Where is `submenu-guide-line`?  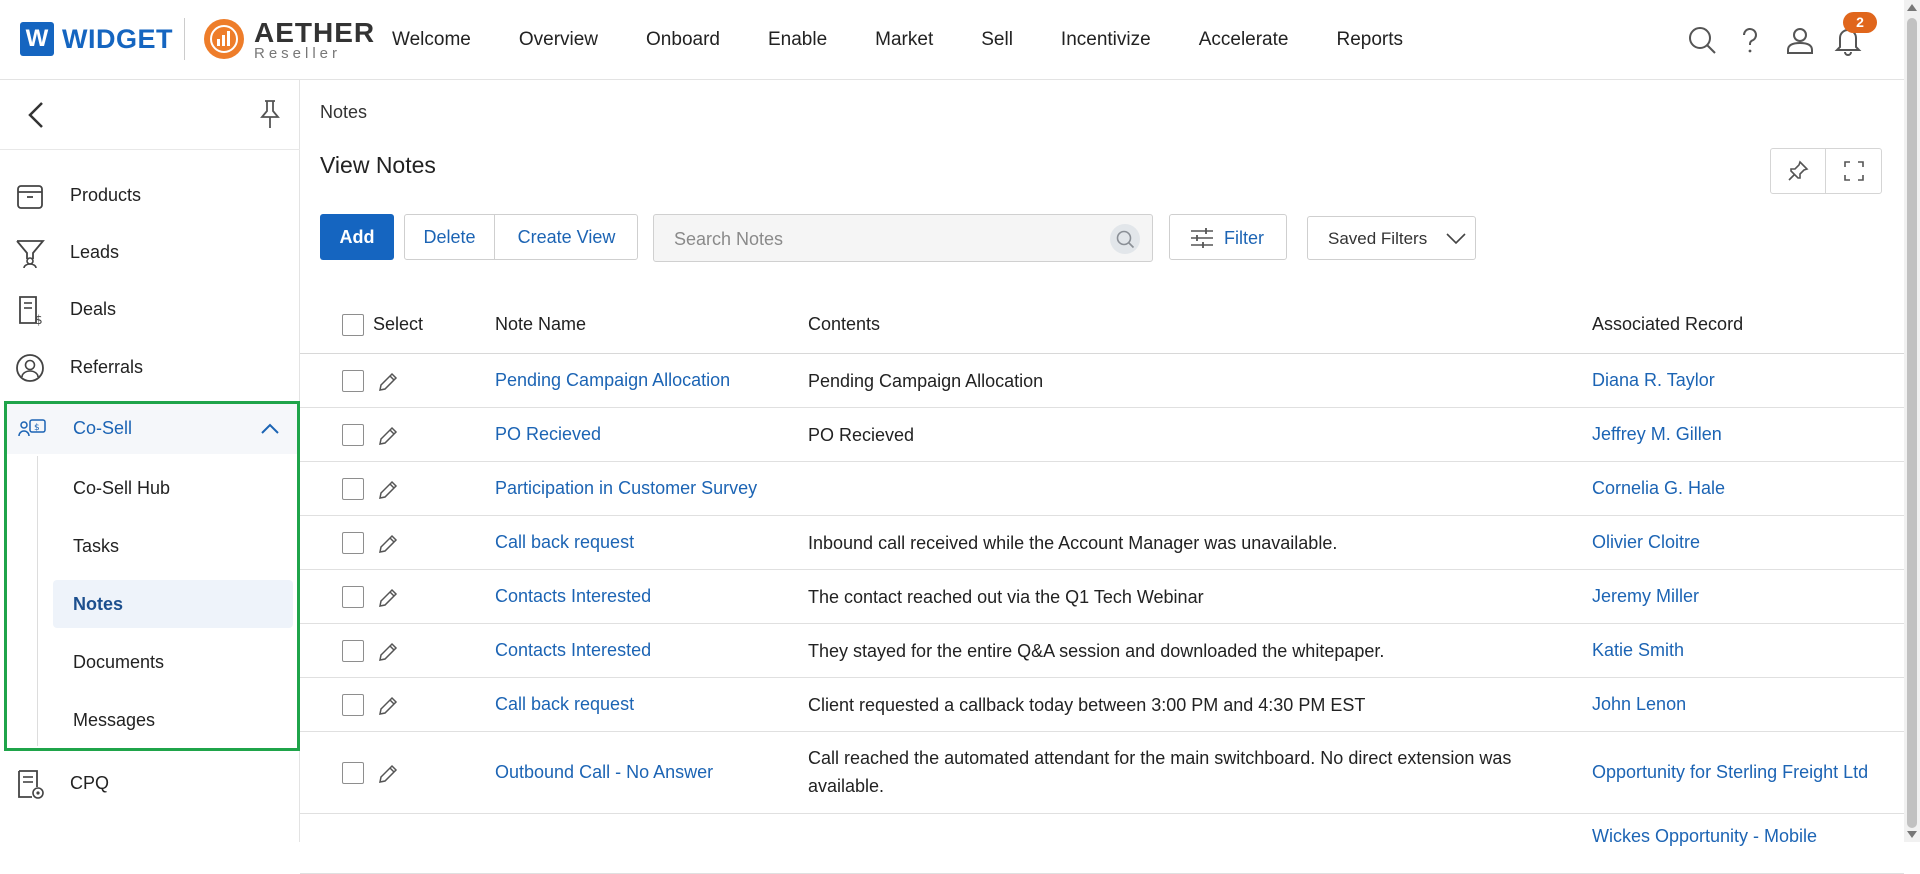
submenu-guide-line is located at coordinates (37, 601).